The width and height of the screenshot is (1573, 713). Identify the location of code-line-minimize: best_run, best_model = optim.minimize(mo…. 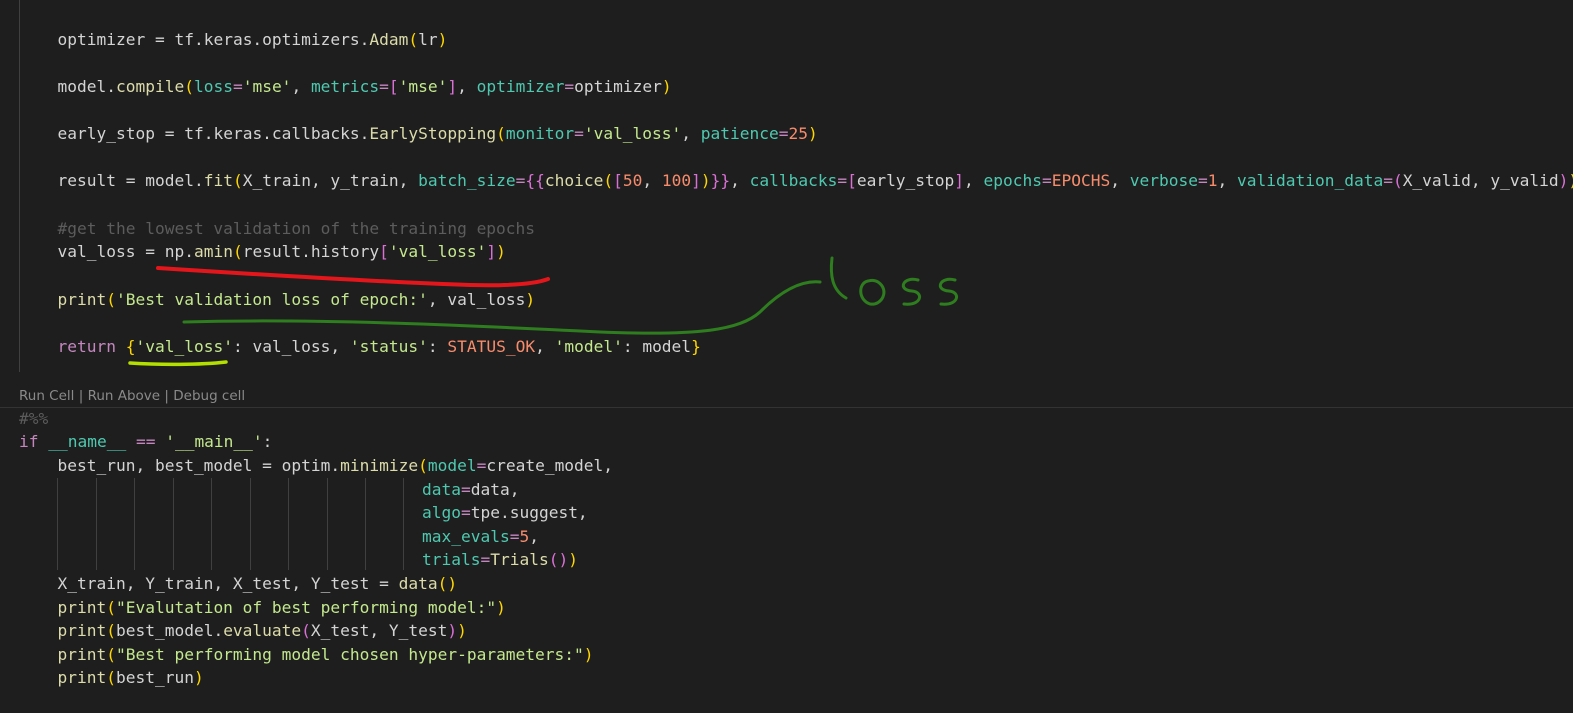
(316, 465).